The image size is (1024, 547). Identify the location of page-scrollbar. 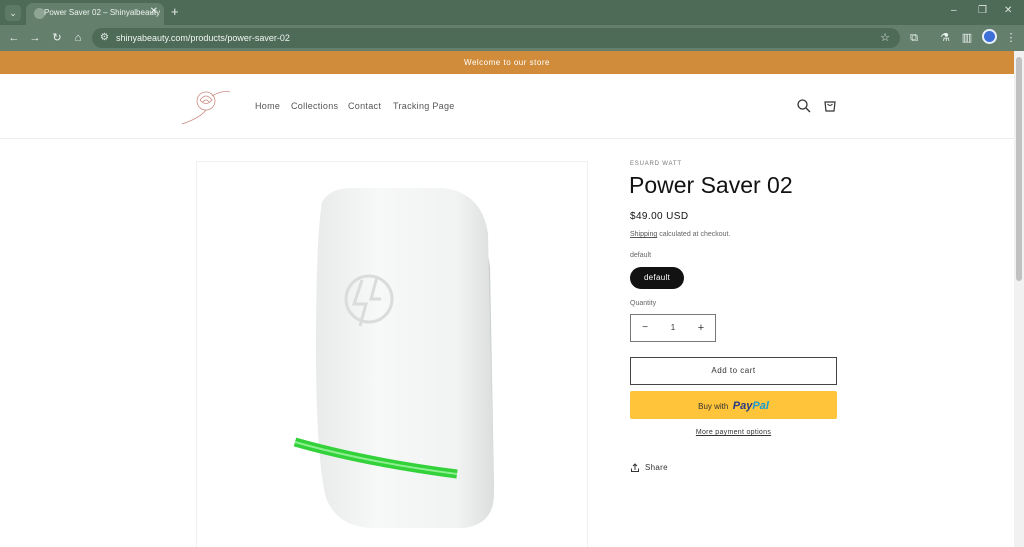
(1019, 299).